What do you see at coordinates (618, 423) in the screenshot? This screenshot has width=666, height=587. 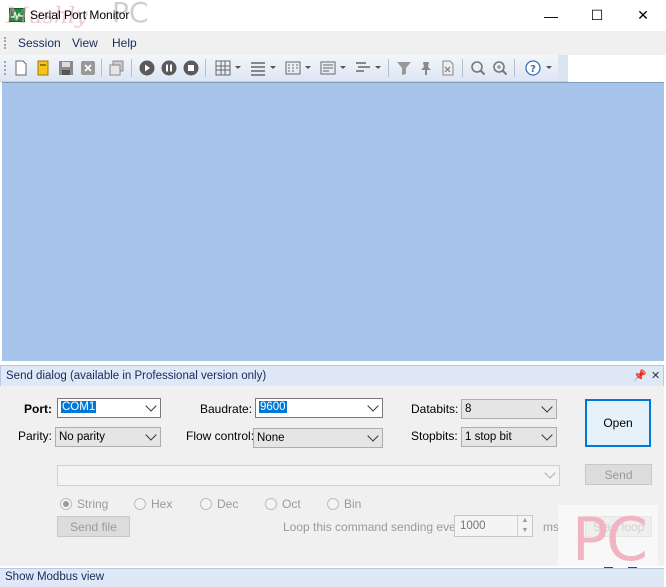 I see `open-button: Open` at bounding box center [618, 423].